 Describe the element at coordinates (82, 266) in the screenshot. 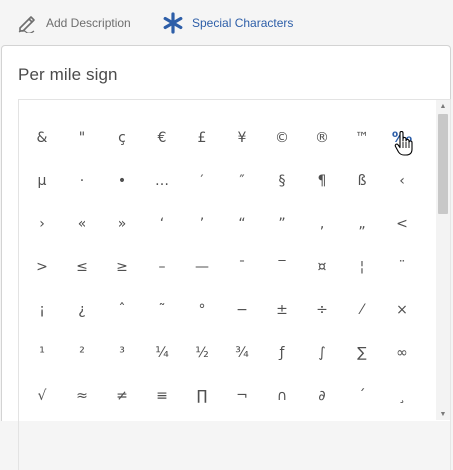

I see `character-cell: ≤` at that location.